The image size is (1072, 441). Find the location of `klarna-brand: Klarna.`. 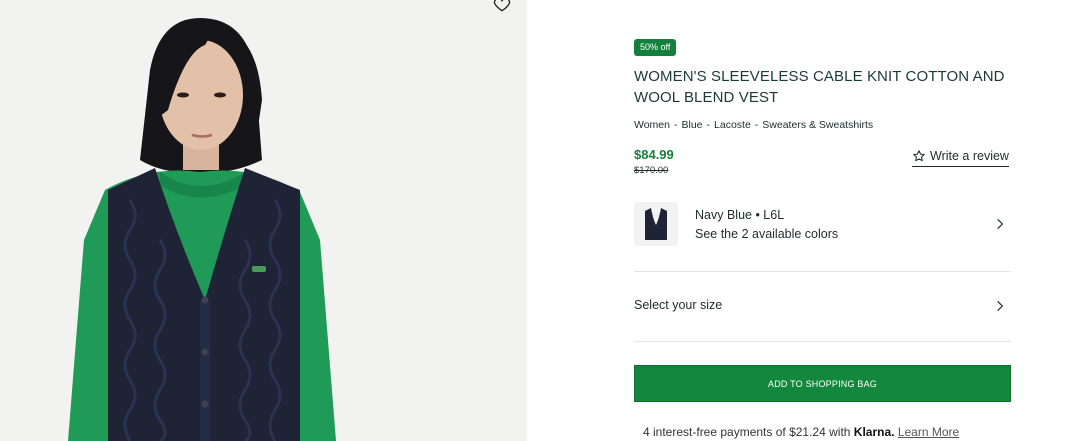

klarna-brand: Klarna. is located at coordinates (874, 432).